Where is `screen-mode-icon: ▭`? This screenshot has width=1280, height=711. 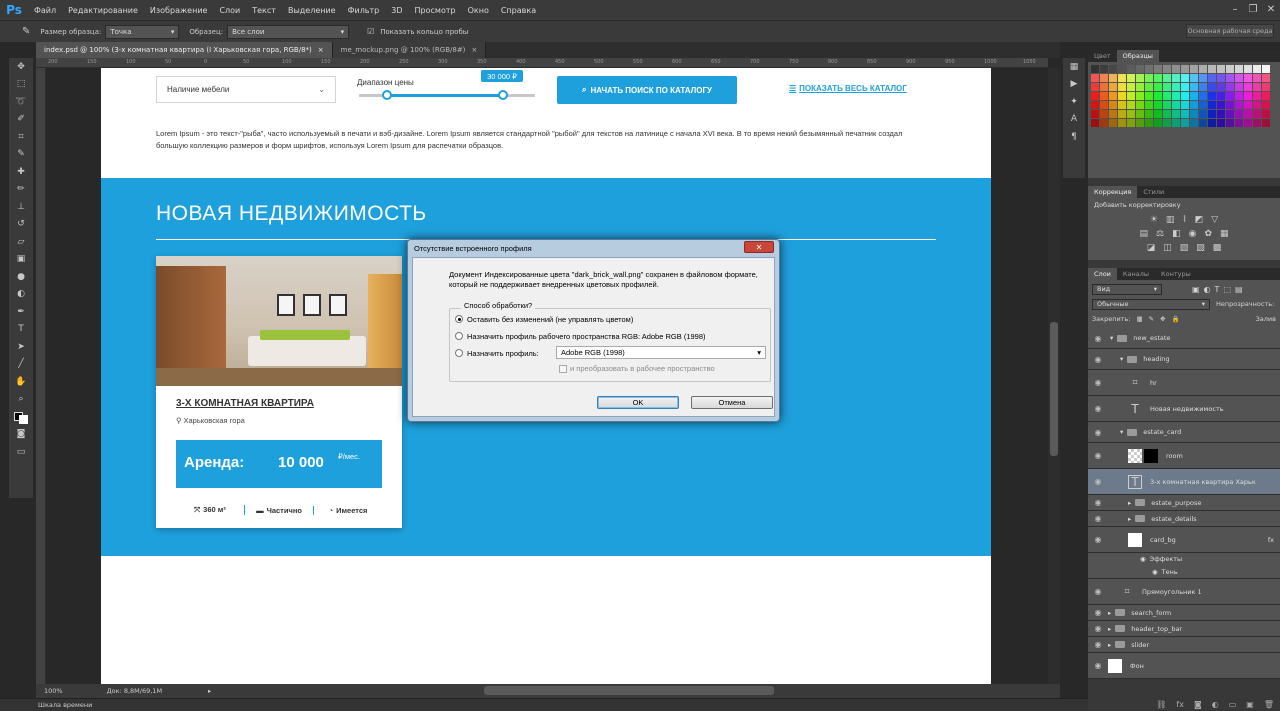 screen-mode-icon: ▭ is located at coordinates (21, 452).